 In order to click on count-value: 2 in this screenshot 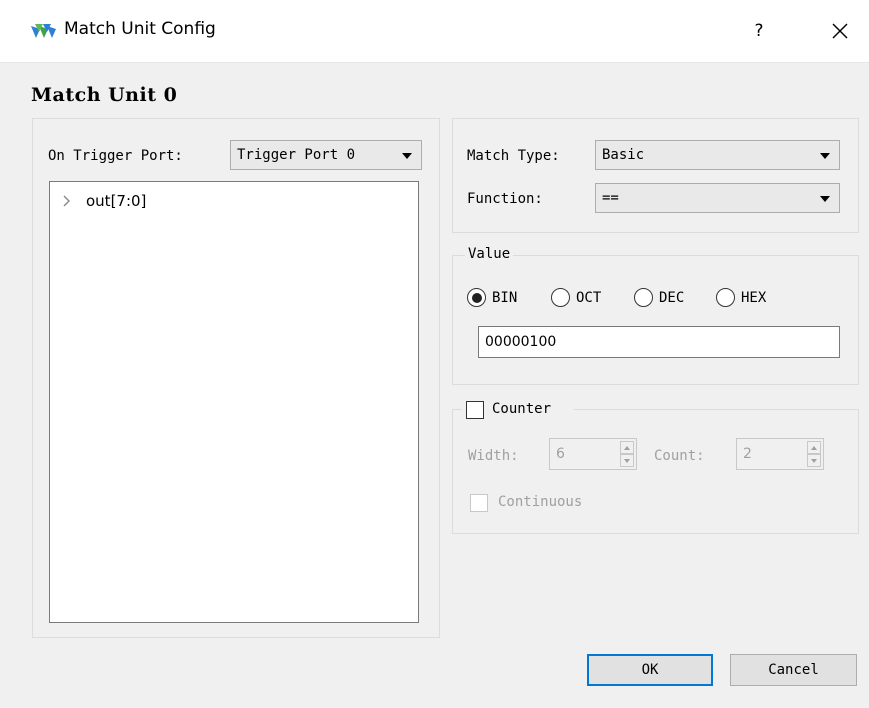, I will do `click(747, 454)`.